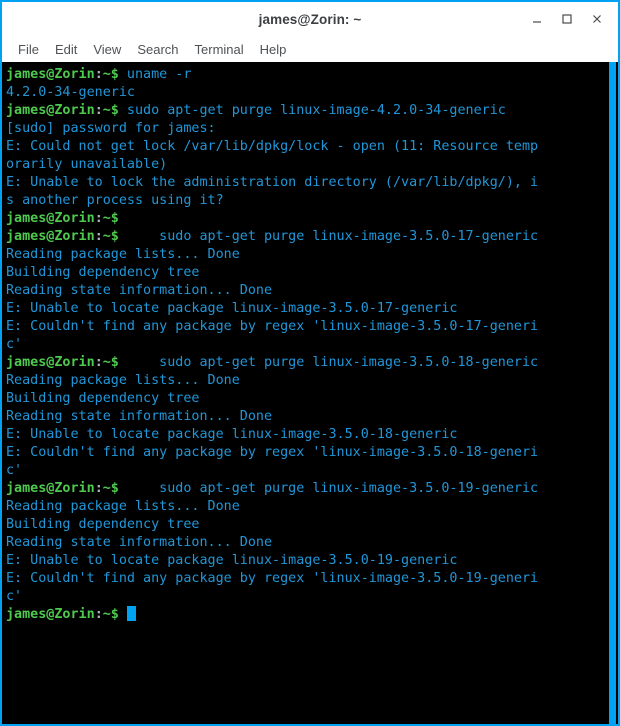 The height and width of the screenshot is (726, 620). Describe the element at coordinates (107, 49) in the screenshot. I see `menu-item-view: View` at that location.